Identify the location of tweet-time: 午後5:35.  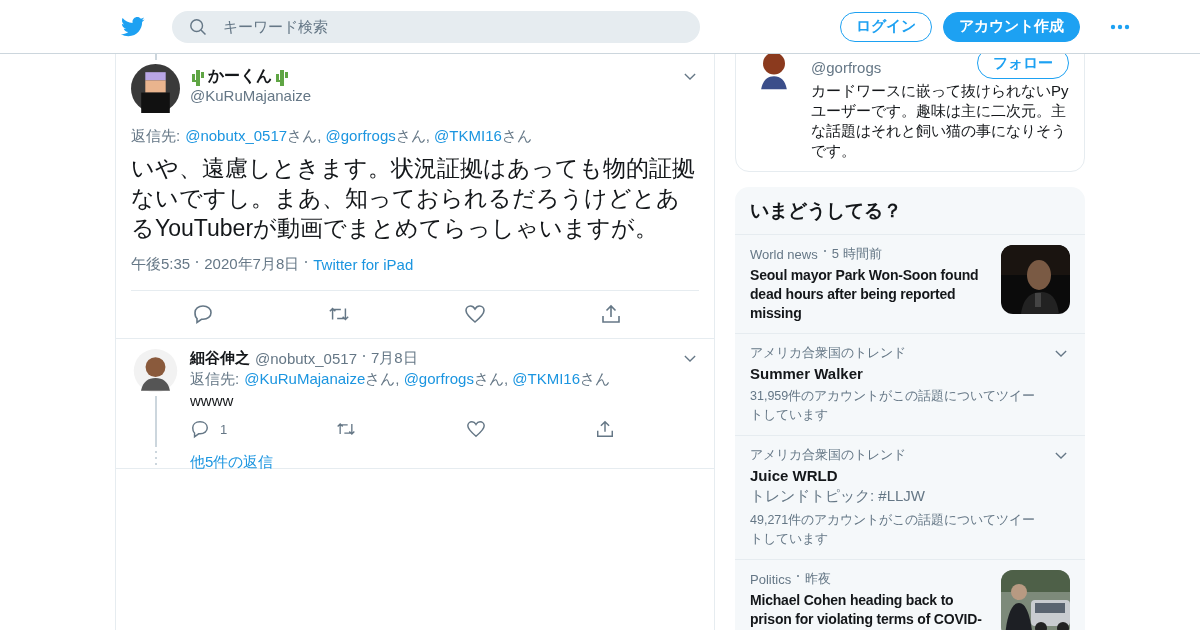
(161, 264).